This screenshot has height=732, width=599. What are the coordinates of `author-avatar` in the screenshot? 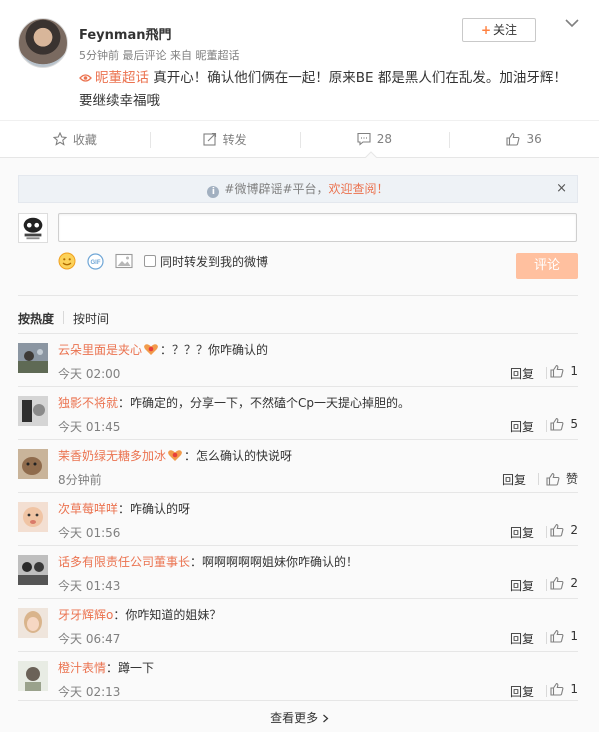 It's located at (43, 43).